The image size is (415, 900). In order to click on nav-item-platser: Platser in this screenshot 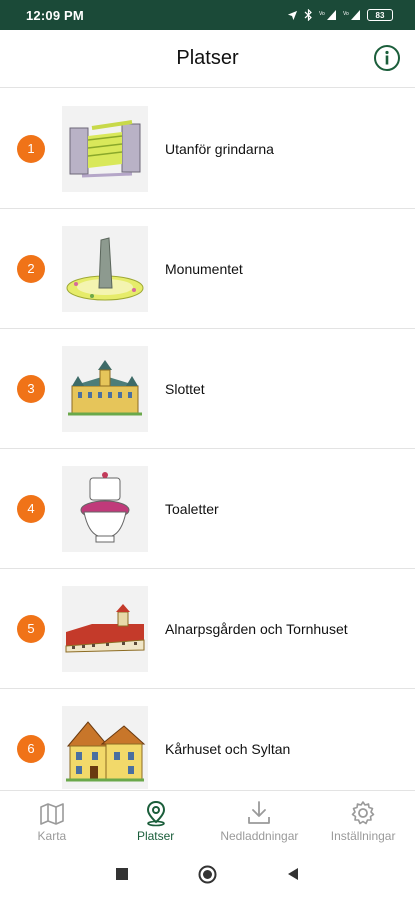, I will do `click(156, 820)`.